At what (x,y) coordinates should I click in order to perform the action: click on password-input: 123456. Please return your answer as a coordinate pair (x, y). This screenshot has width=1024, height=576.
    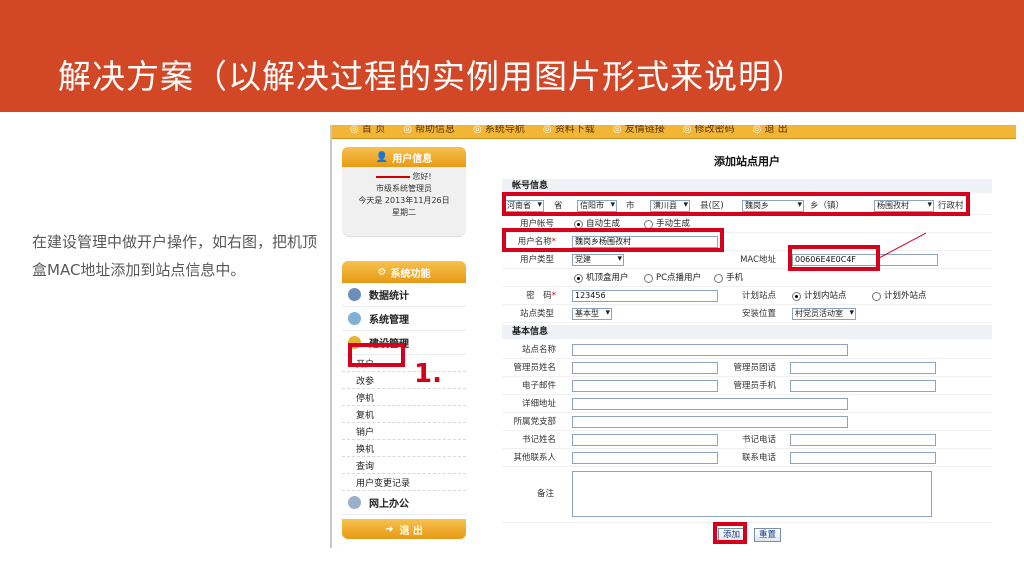
    Looking at the image, I should click on (645, 296).